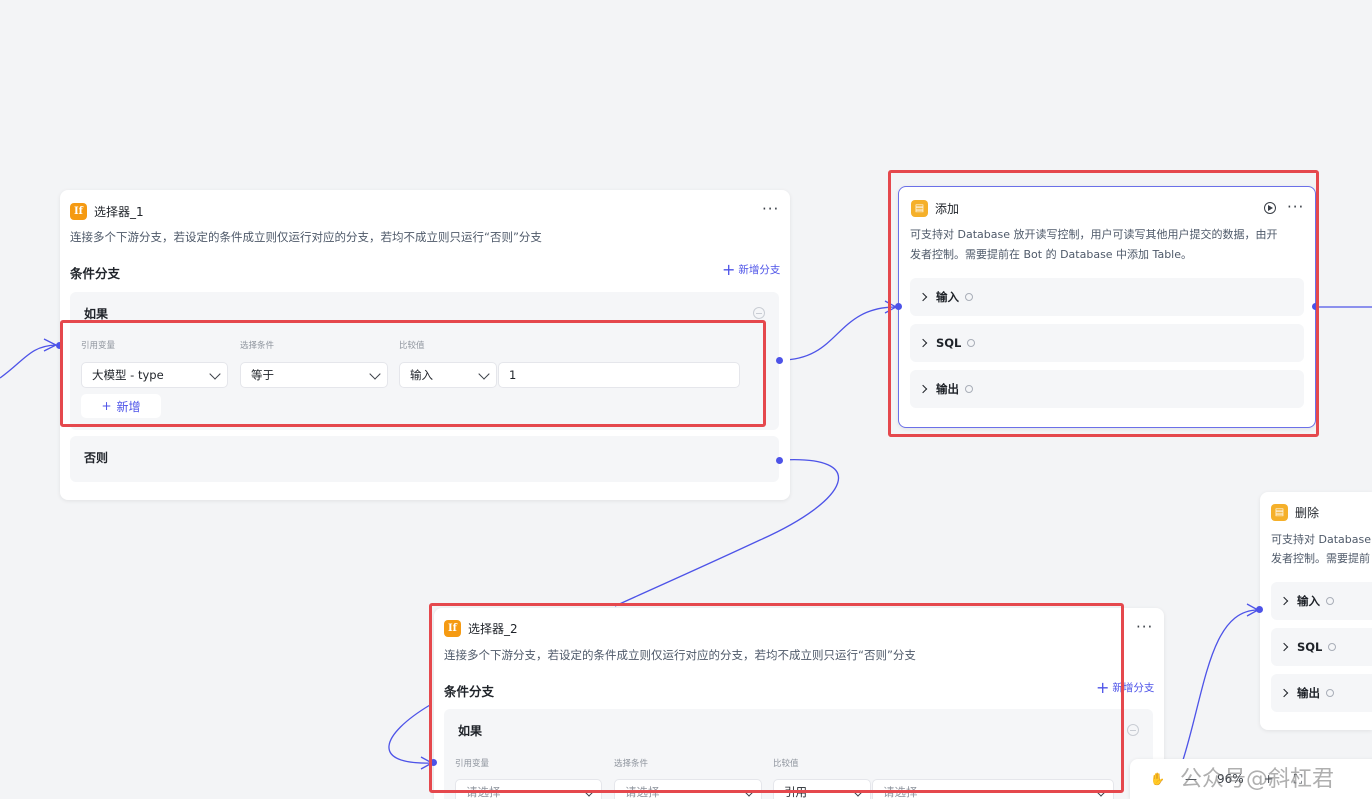 Image resolution: width=1372 pixels, height=799 pixels. What do you see at coordinates (1320, 558) in the screenshot?
I see `delete-node-description-line2: 发者控制。需要提前` at bounding box center [1320, 558].